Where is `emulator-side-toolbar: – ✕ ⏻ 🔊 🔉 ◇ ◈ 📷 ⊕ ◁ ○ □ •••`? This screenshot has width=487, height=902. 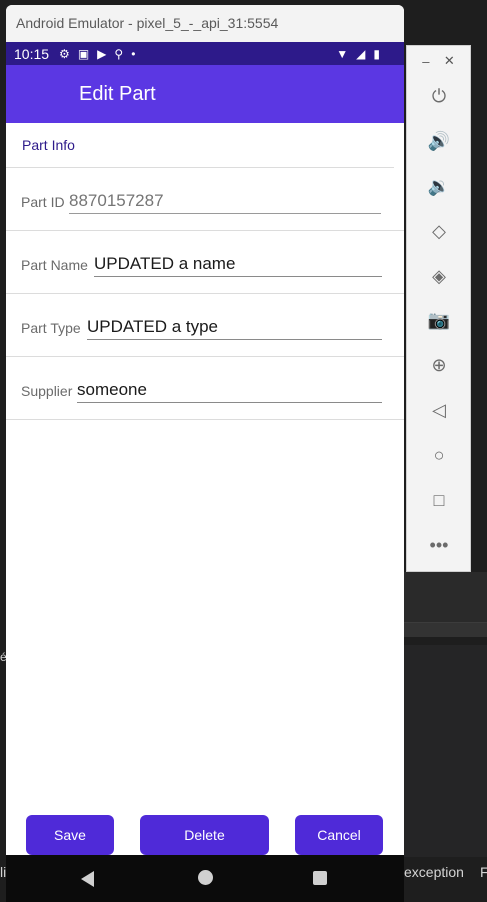 emulator-side-toolbar: – ✕ ⏻ 🔊 🔉 ◇ ◈ 📷 ⊕ ◁ ○ □ ••• is located at coordinates (438, 308).